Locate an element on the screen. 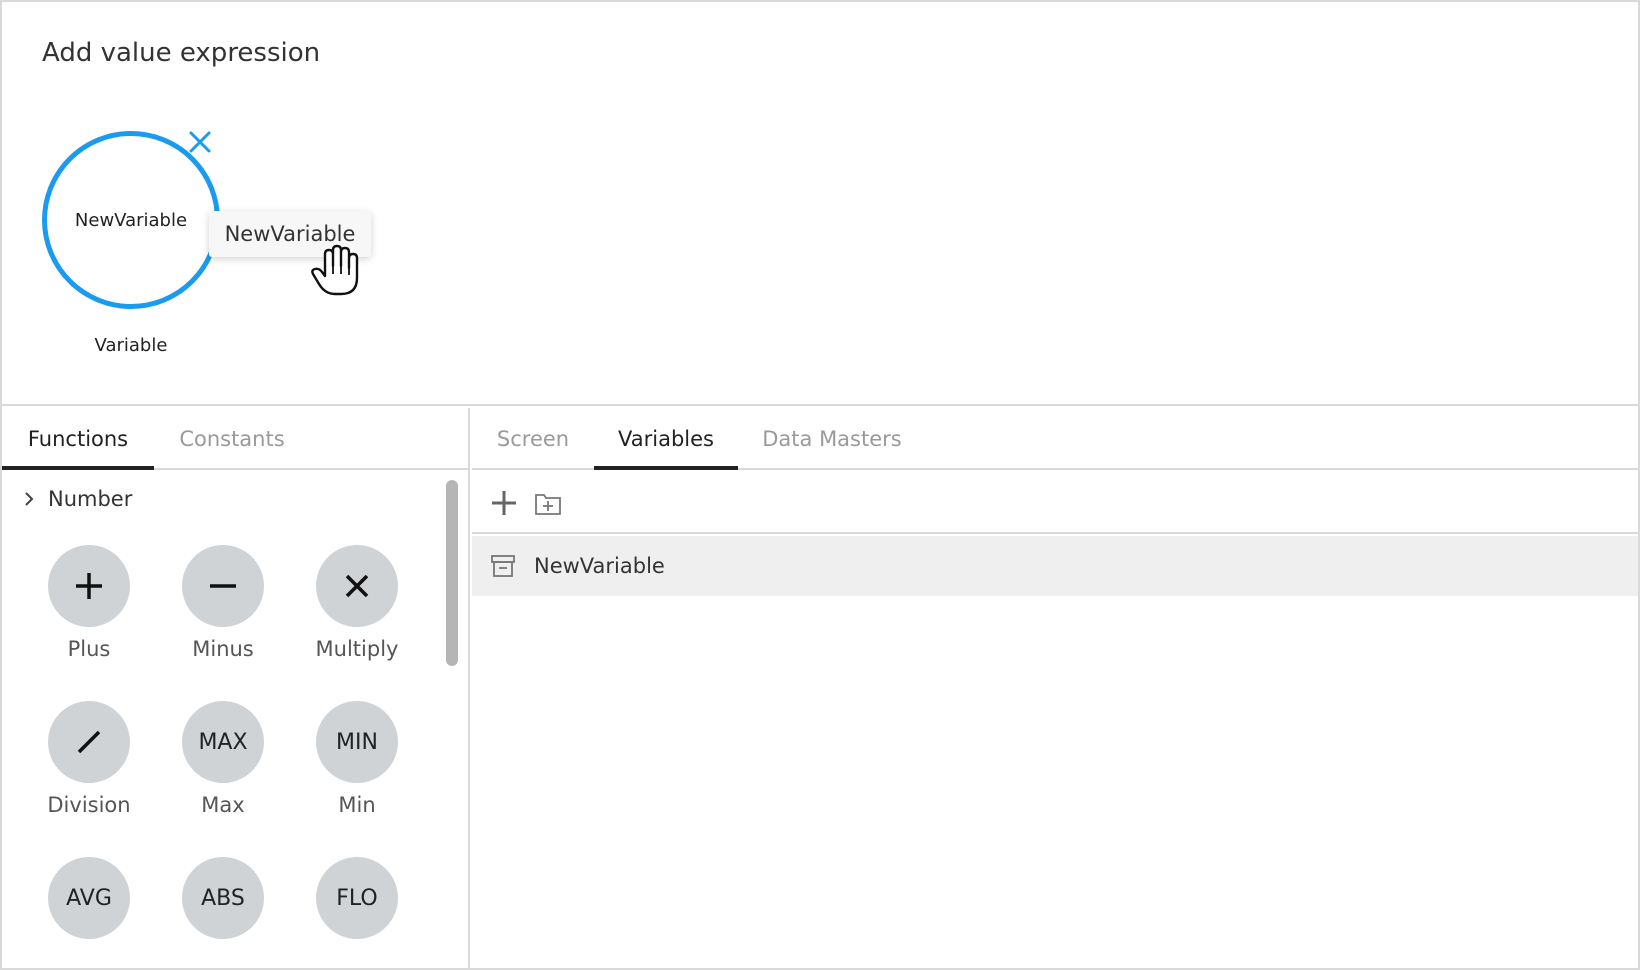  dragged-variable-label: NewVariable is located at coordinates (290, 234).